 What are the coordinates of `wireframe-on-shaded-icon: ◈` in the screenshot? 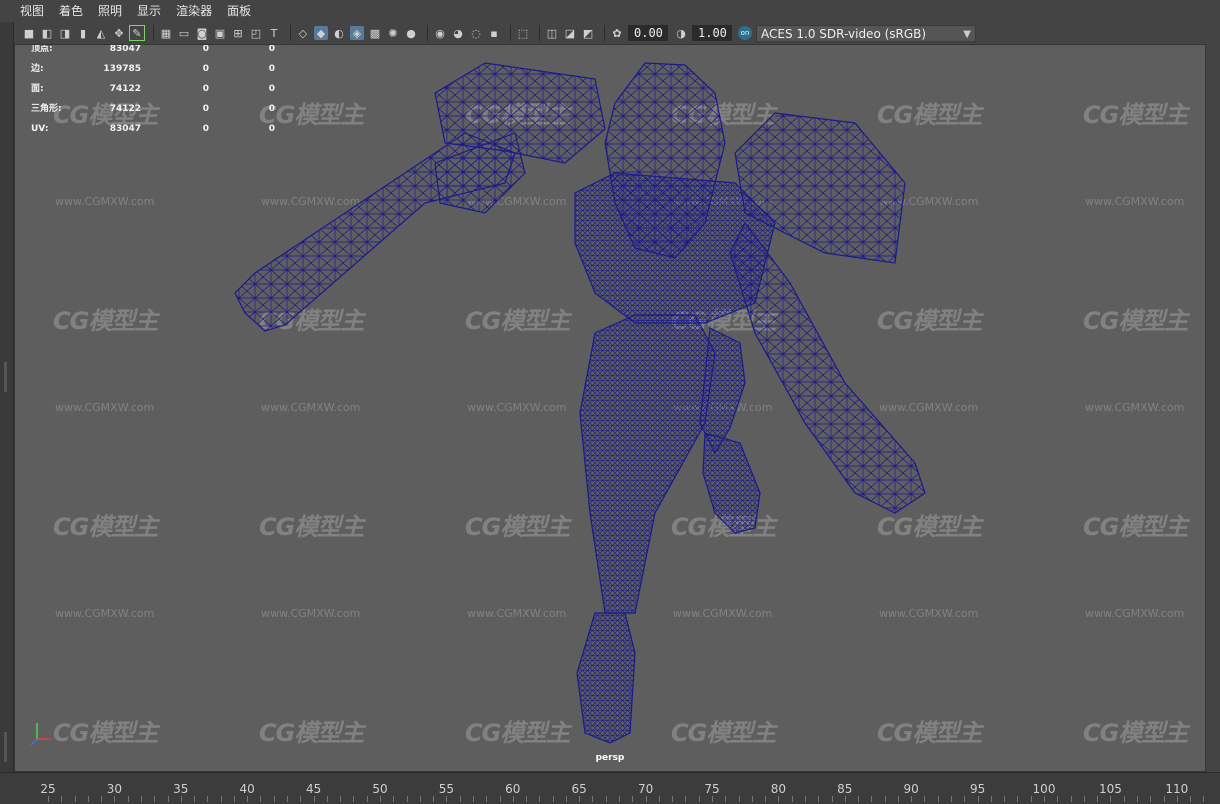 It's located at (357, 33).